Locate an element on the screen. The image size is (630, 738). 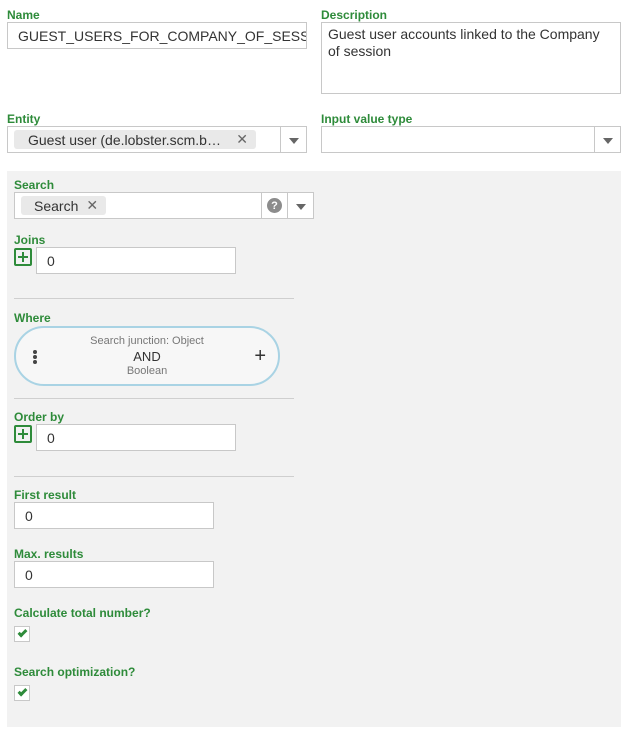
entity-label: Entity is located at coordinates (24, 119).